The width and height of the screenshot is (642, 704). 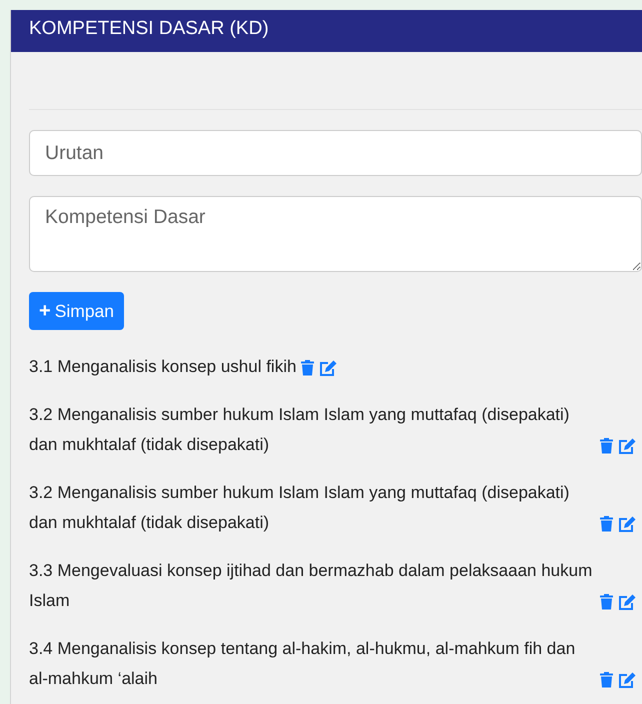 What do you see at coordinates (162, 367) in the screenshot?
I see `competence-text: 3.1 Menganalisis konsep ushul fikih` at bounding box center [162, 367].